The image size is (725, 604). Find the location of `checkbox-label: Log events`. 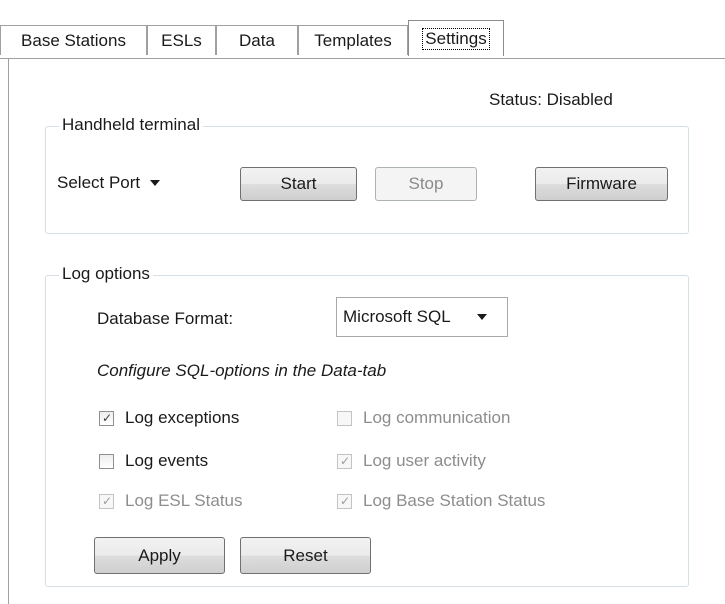

checkbox-label: Log events is located at coordinates (167, 460).